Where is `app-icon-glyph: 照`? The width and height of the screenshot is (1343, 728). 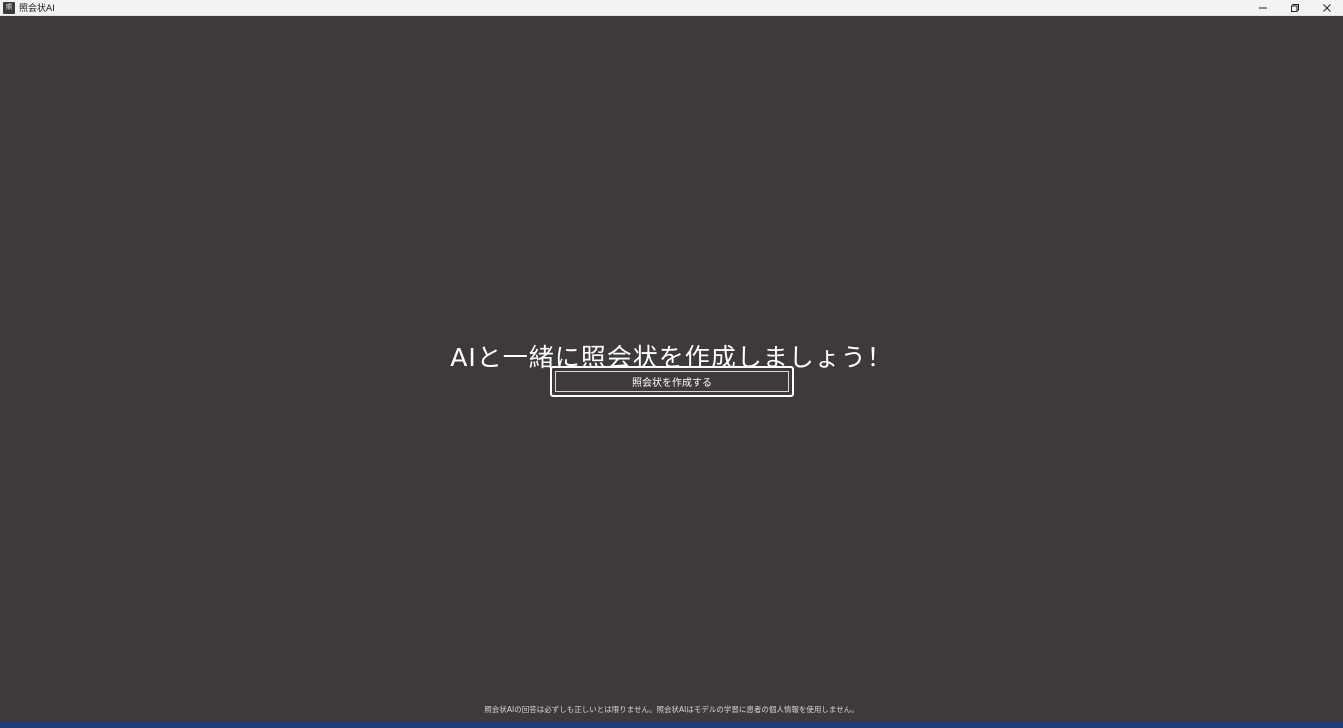 app-icon-glyph: 照 is located at coordinates (8, 7).